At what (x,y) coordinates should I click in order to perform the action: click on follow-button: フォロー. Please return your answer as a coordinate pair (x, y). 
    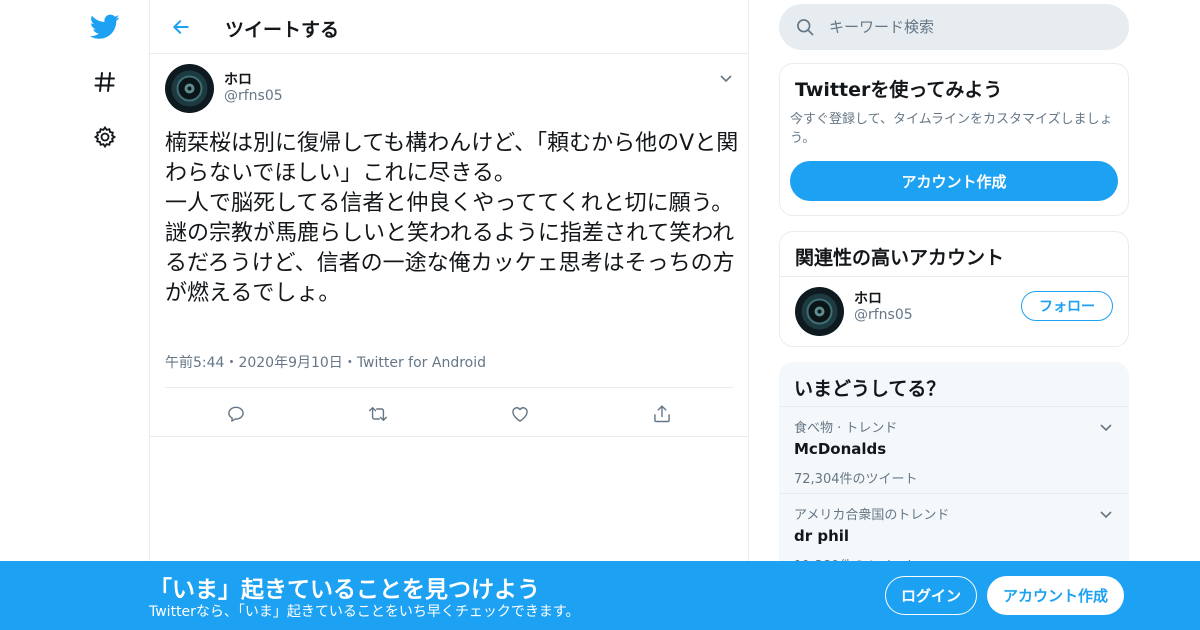
    Looking at the image, I should click on (1067, 306).